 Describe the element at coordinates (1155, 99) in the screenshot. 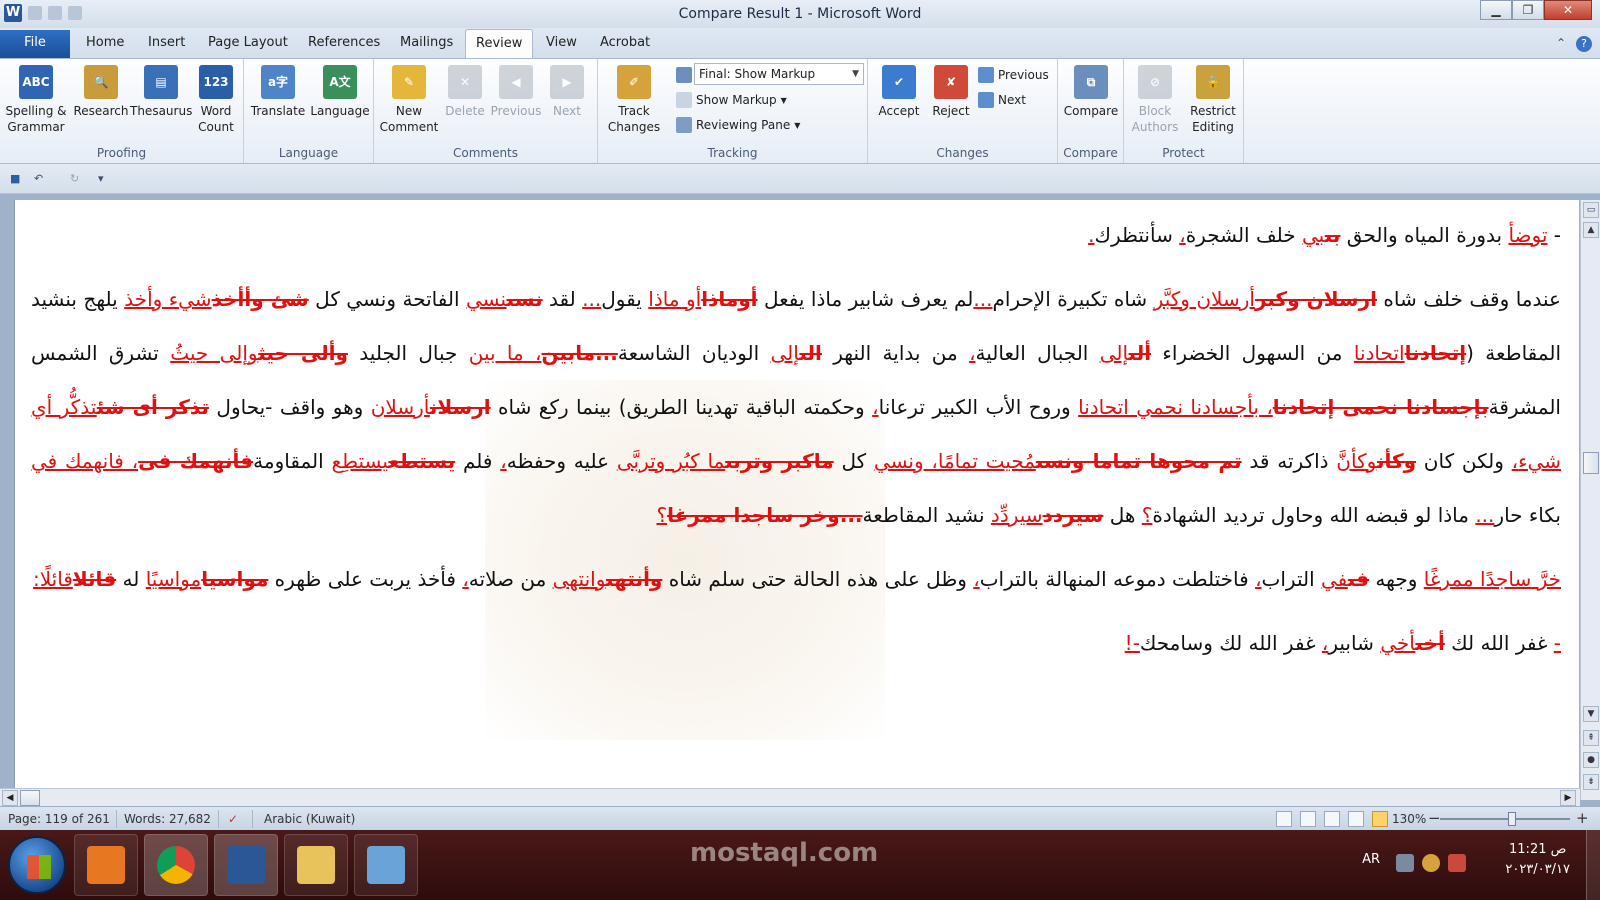

I see `block-authors-button: ⊘ Block Authors` at that location.